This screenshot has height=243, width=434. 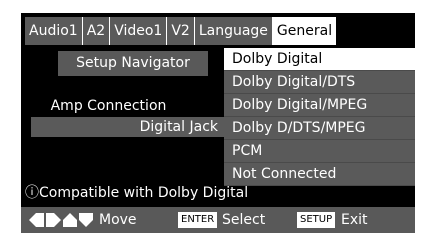 I want to click on exit-label: Exit, so click(x=354, y=220).